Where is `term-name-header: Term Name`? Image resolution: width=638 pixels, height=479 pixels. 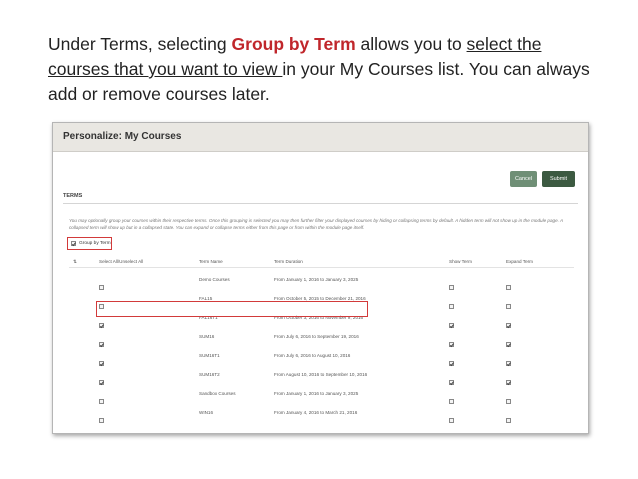 term-name-header: Term Name is located at coordinates (211, 261).